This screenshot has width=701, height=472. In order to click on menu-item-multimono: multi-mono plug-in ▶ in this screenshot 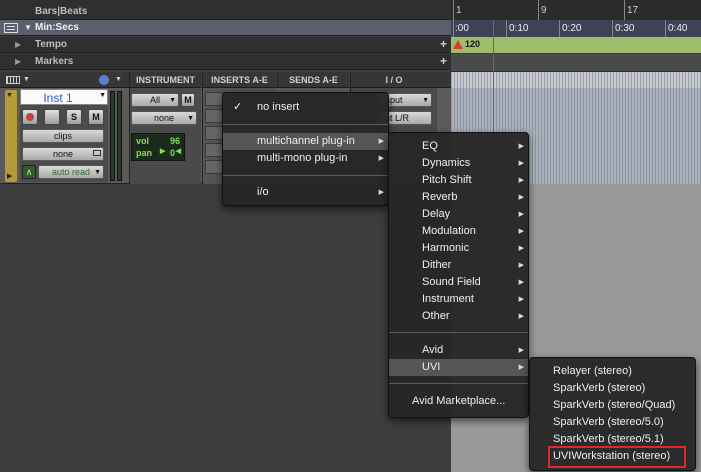, I will do `click(305, 158)`.